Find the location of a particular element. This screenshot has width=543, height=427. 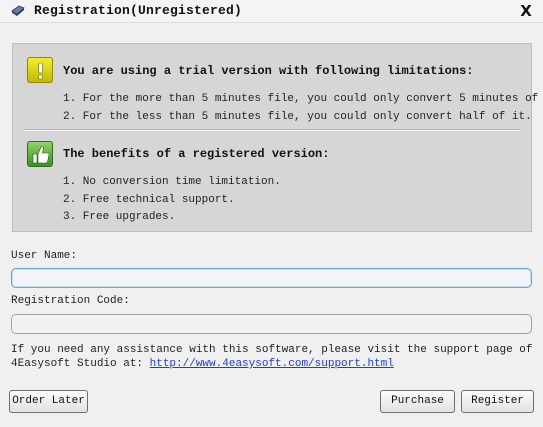

title-bar: Registration(Unregistered) X is located at coordinates (271, 11).